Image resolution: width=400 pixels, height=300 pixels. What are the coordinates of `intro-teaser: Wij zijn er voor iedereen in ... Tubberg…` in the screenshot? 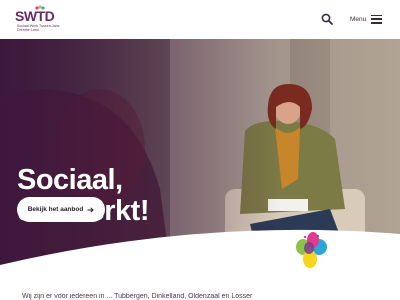 It's located at (202, 296).